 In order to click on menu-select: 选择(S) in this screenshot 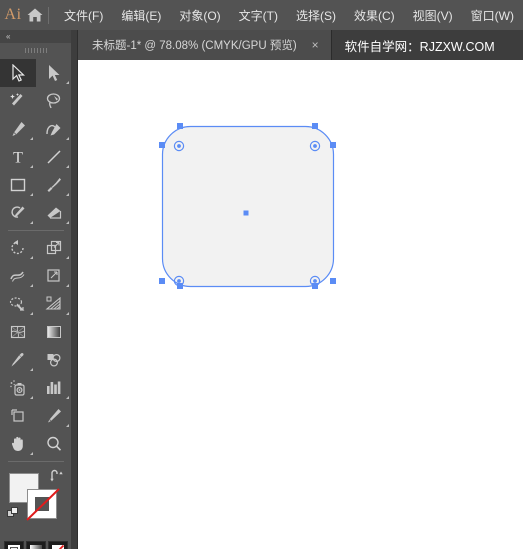, I will do `click(316, 15)`.